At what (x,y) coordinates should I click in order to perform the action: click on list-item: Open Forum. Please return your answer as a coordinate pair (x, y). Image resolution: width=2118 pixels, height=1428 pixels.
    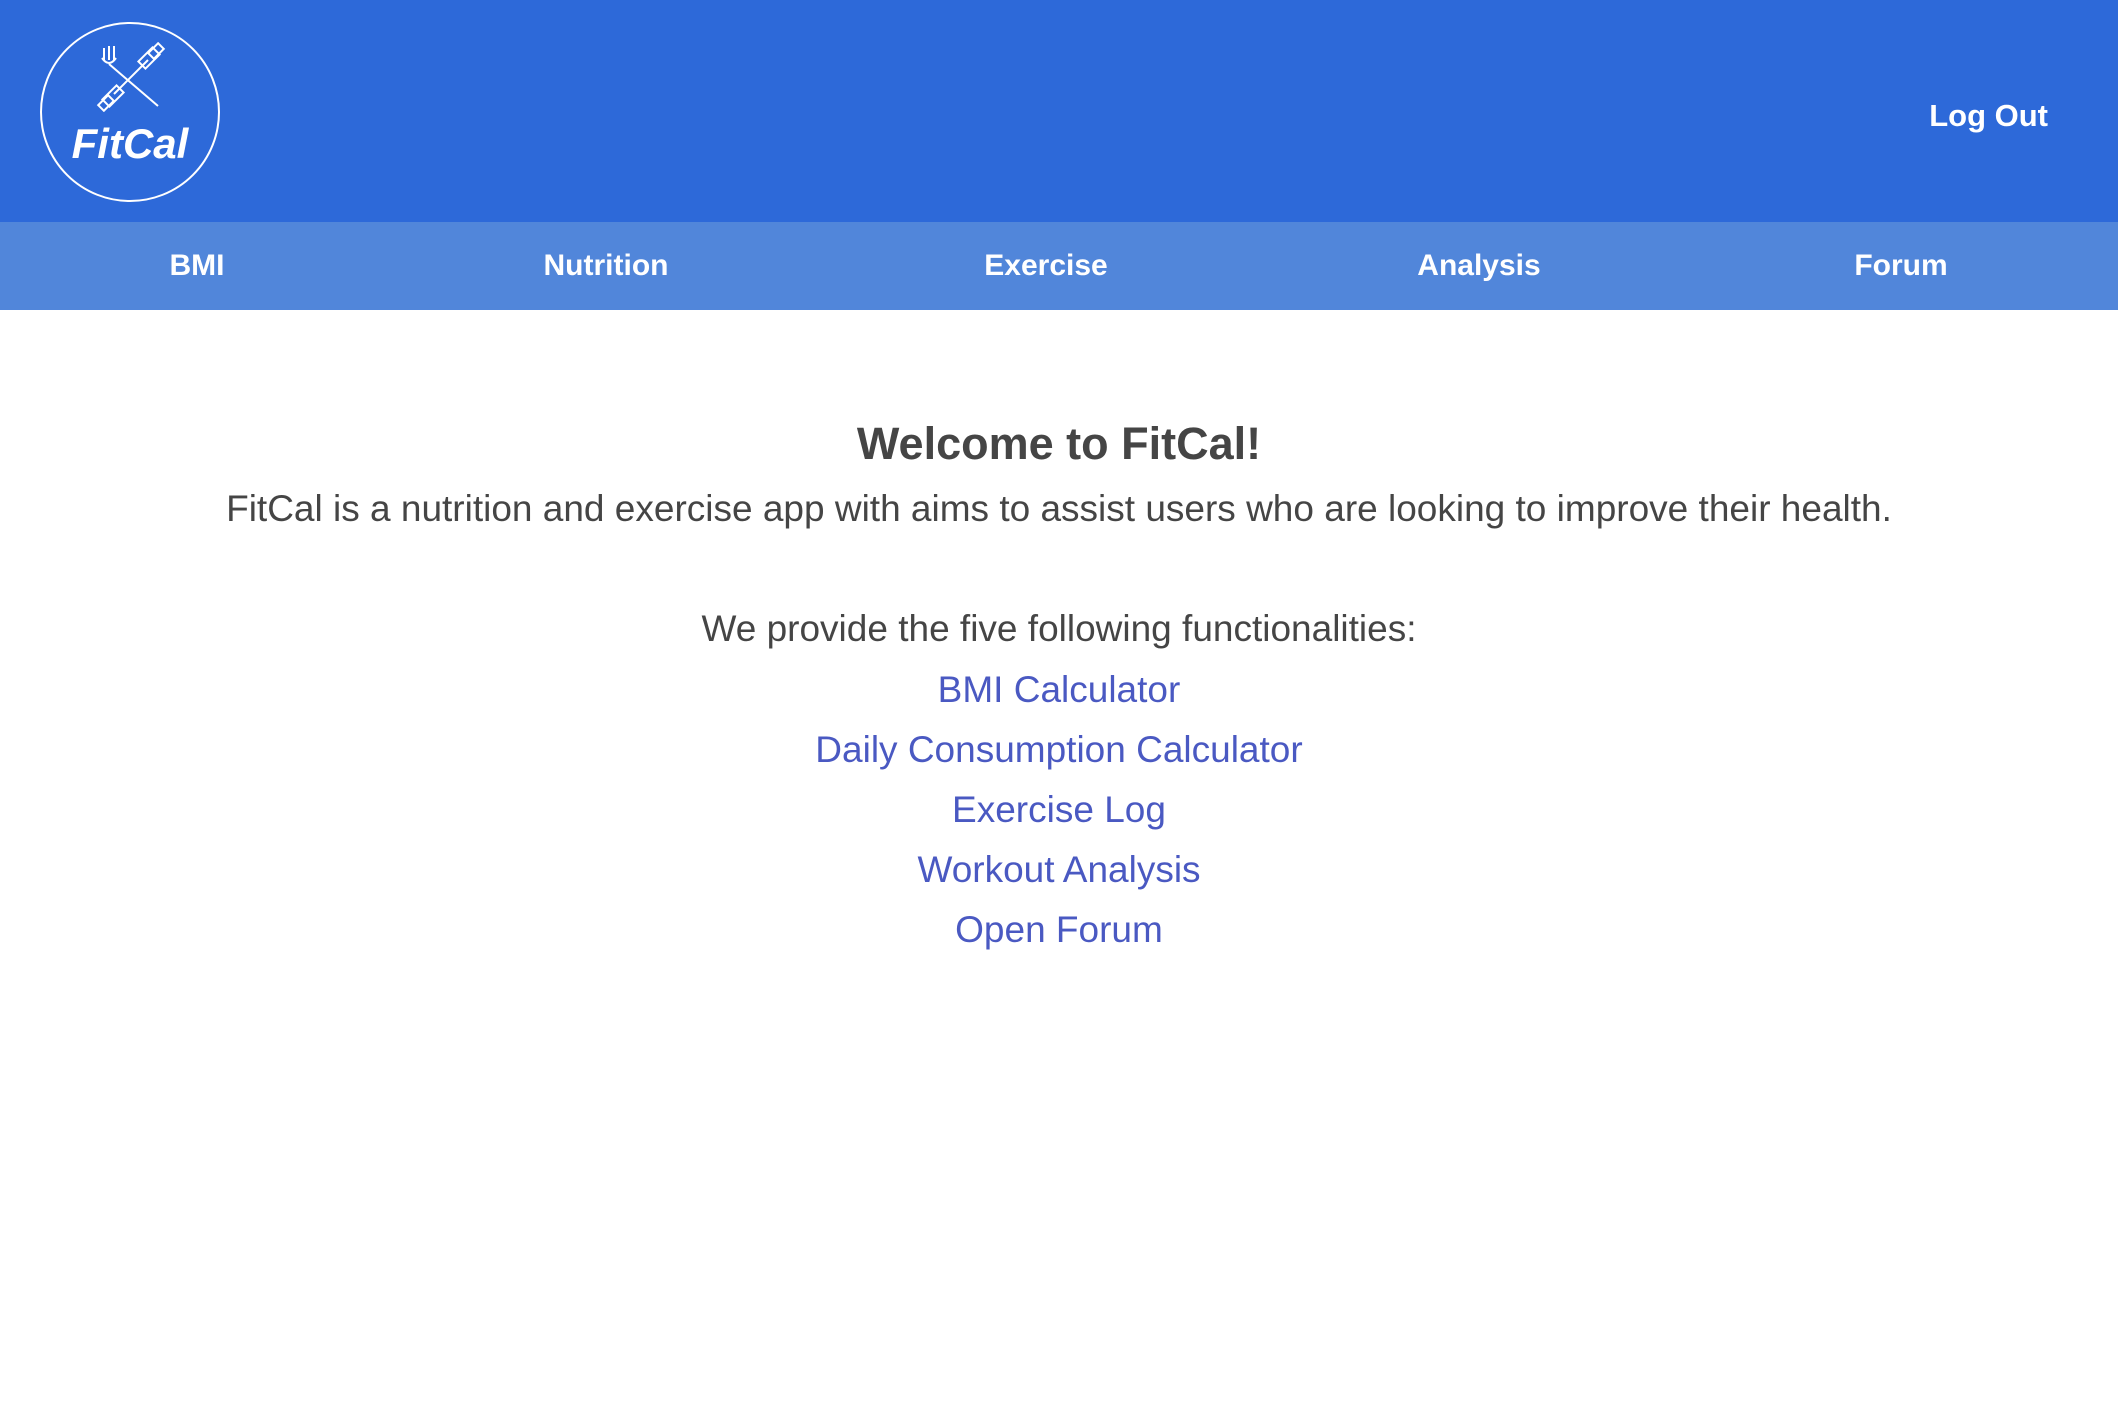
    Looking at the image, I should click on (1059, 930).